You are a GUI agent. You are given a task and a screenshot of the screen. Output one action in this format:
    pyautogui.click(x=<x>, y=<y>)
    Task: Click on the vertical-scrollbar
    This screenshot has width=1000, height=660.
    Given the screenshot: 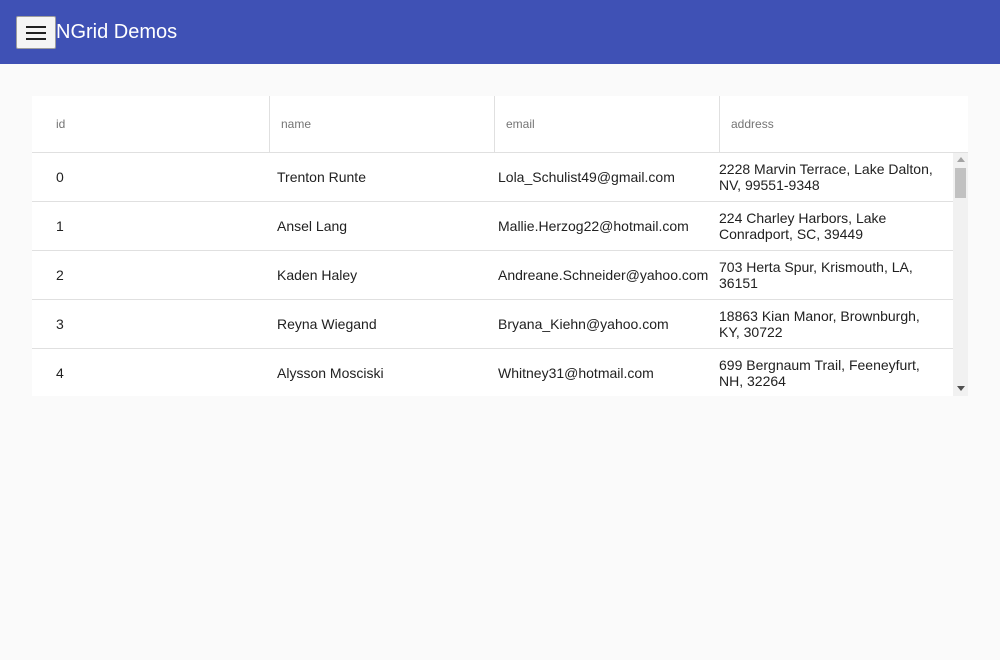 What is the action you would take?
    pyautogui.click(x=960, y=274)
    